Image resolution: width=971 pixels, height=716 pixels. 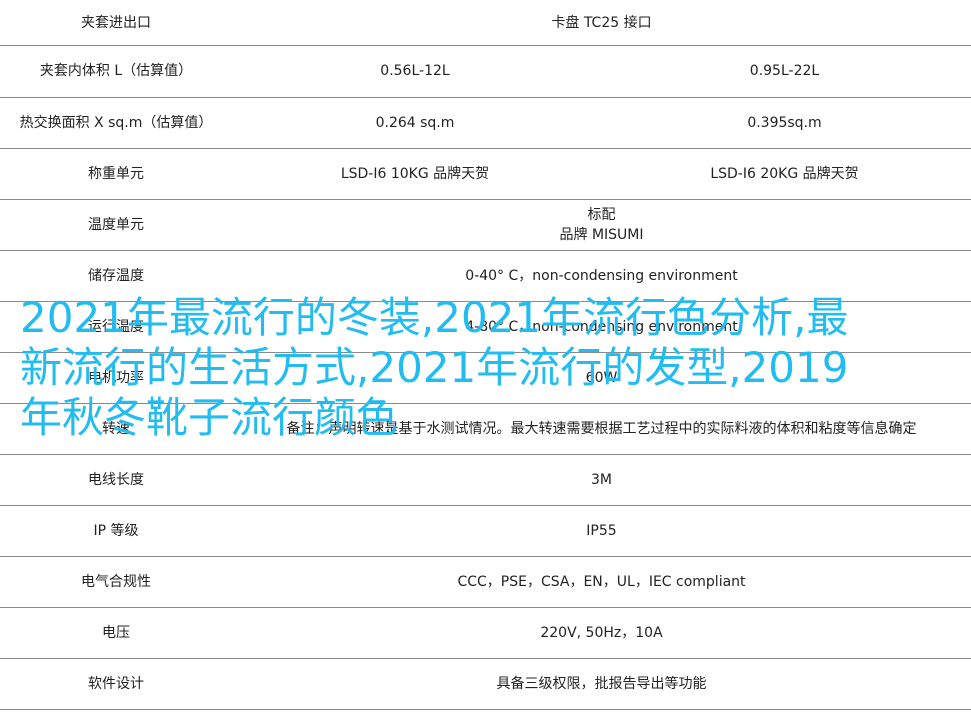 I want to click on table-row: 夹套内体积 L（估算值） 0.56L-12L 0.95L-22L, so click(x=485, y=71).